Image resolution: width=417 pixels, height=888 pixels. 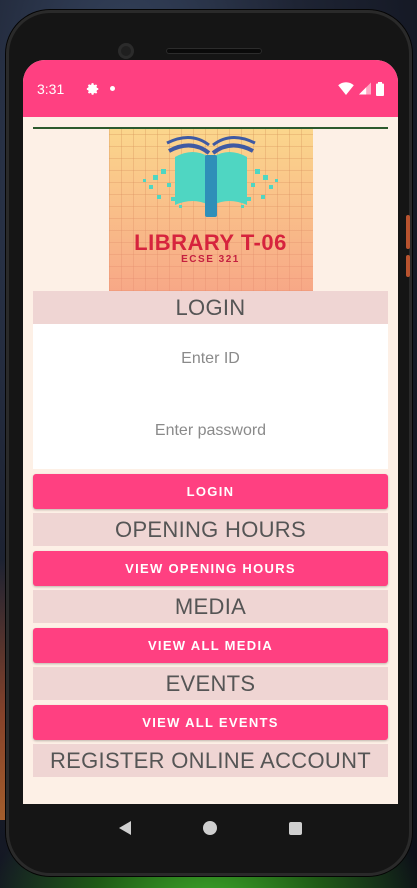 What do you see at coordinates (214, 51) in the screenshot?
I see `earpiece-speaker` at bounding box center [214, 51].